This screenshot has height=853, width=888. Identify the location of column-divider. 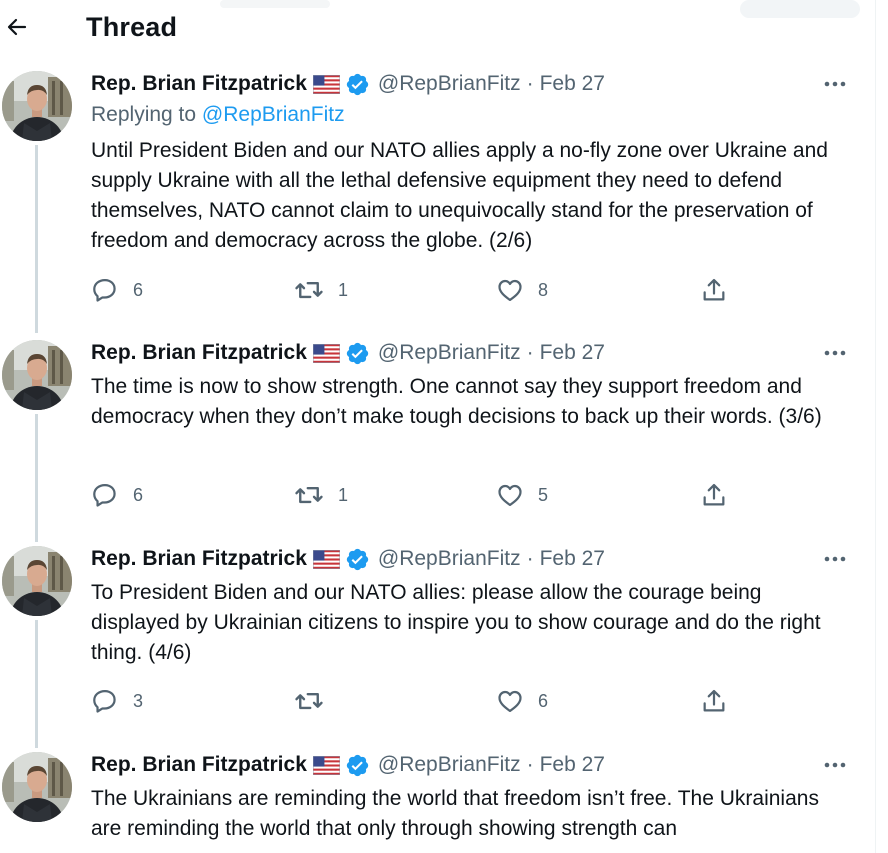
(875, 426).